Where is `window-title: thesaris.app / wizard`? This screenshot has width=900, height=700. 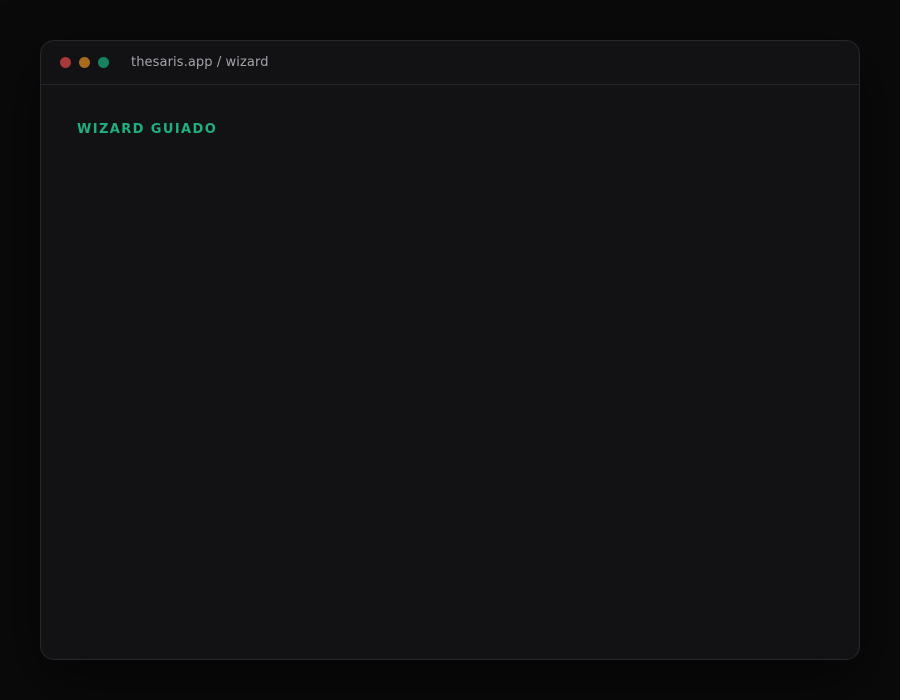
window-title: thesaris.app / wizard is located at coordinates (200, 62).